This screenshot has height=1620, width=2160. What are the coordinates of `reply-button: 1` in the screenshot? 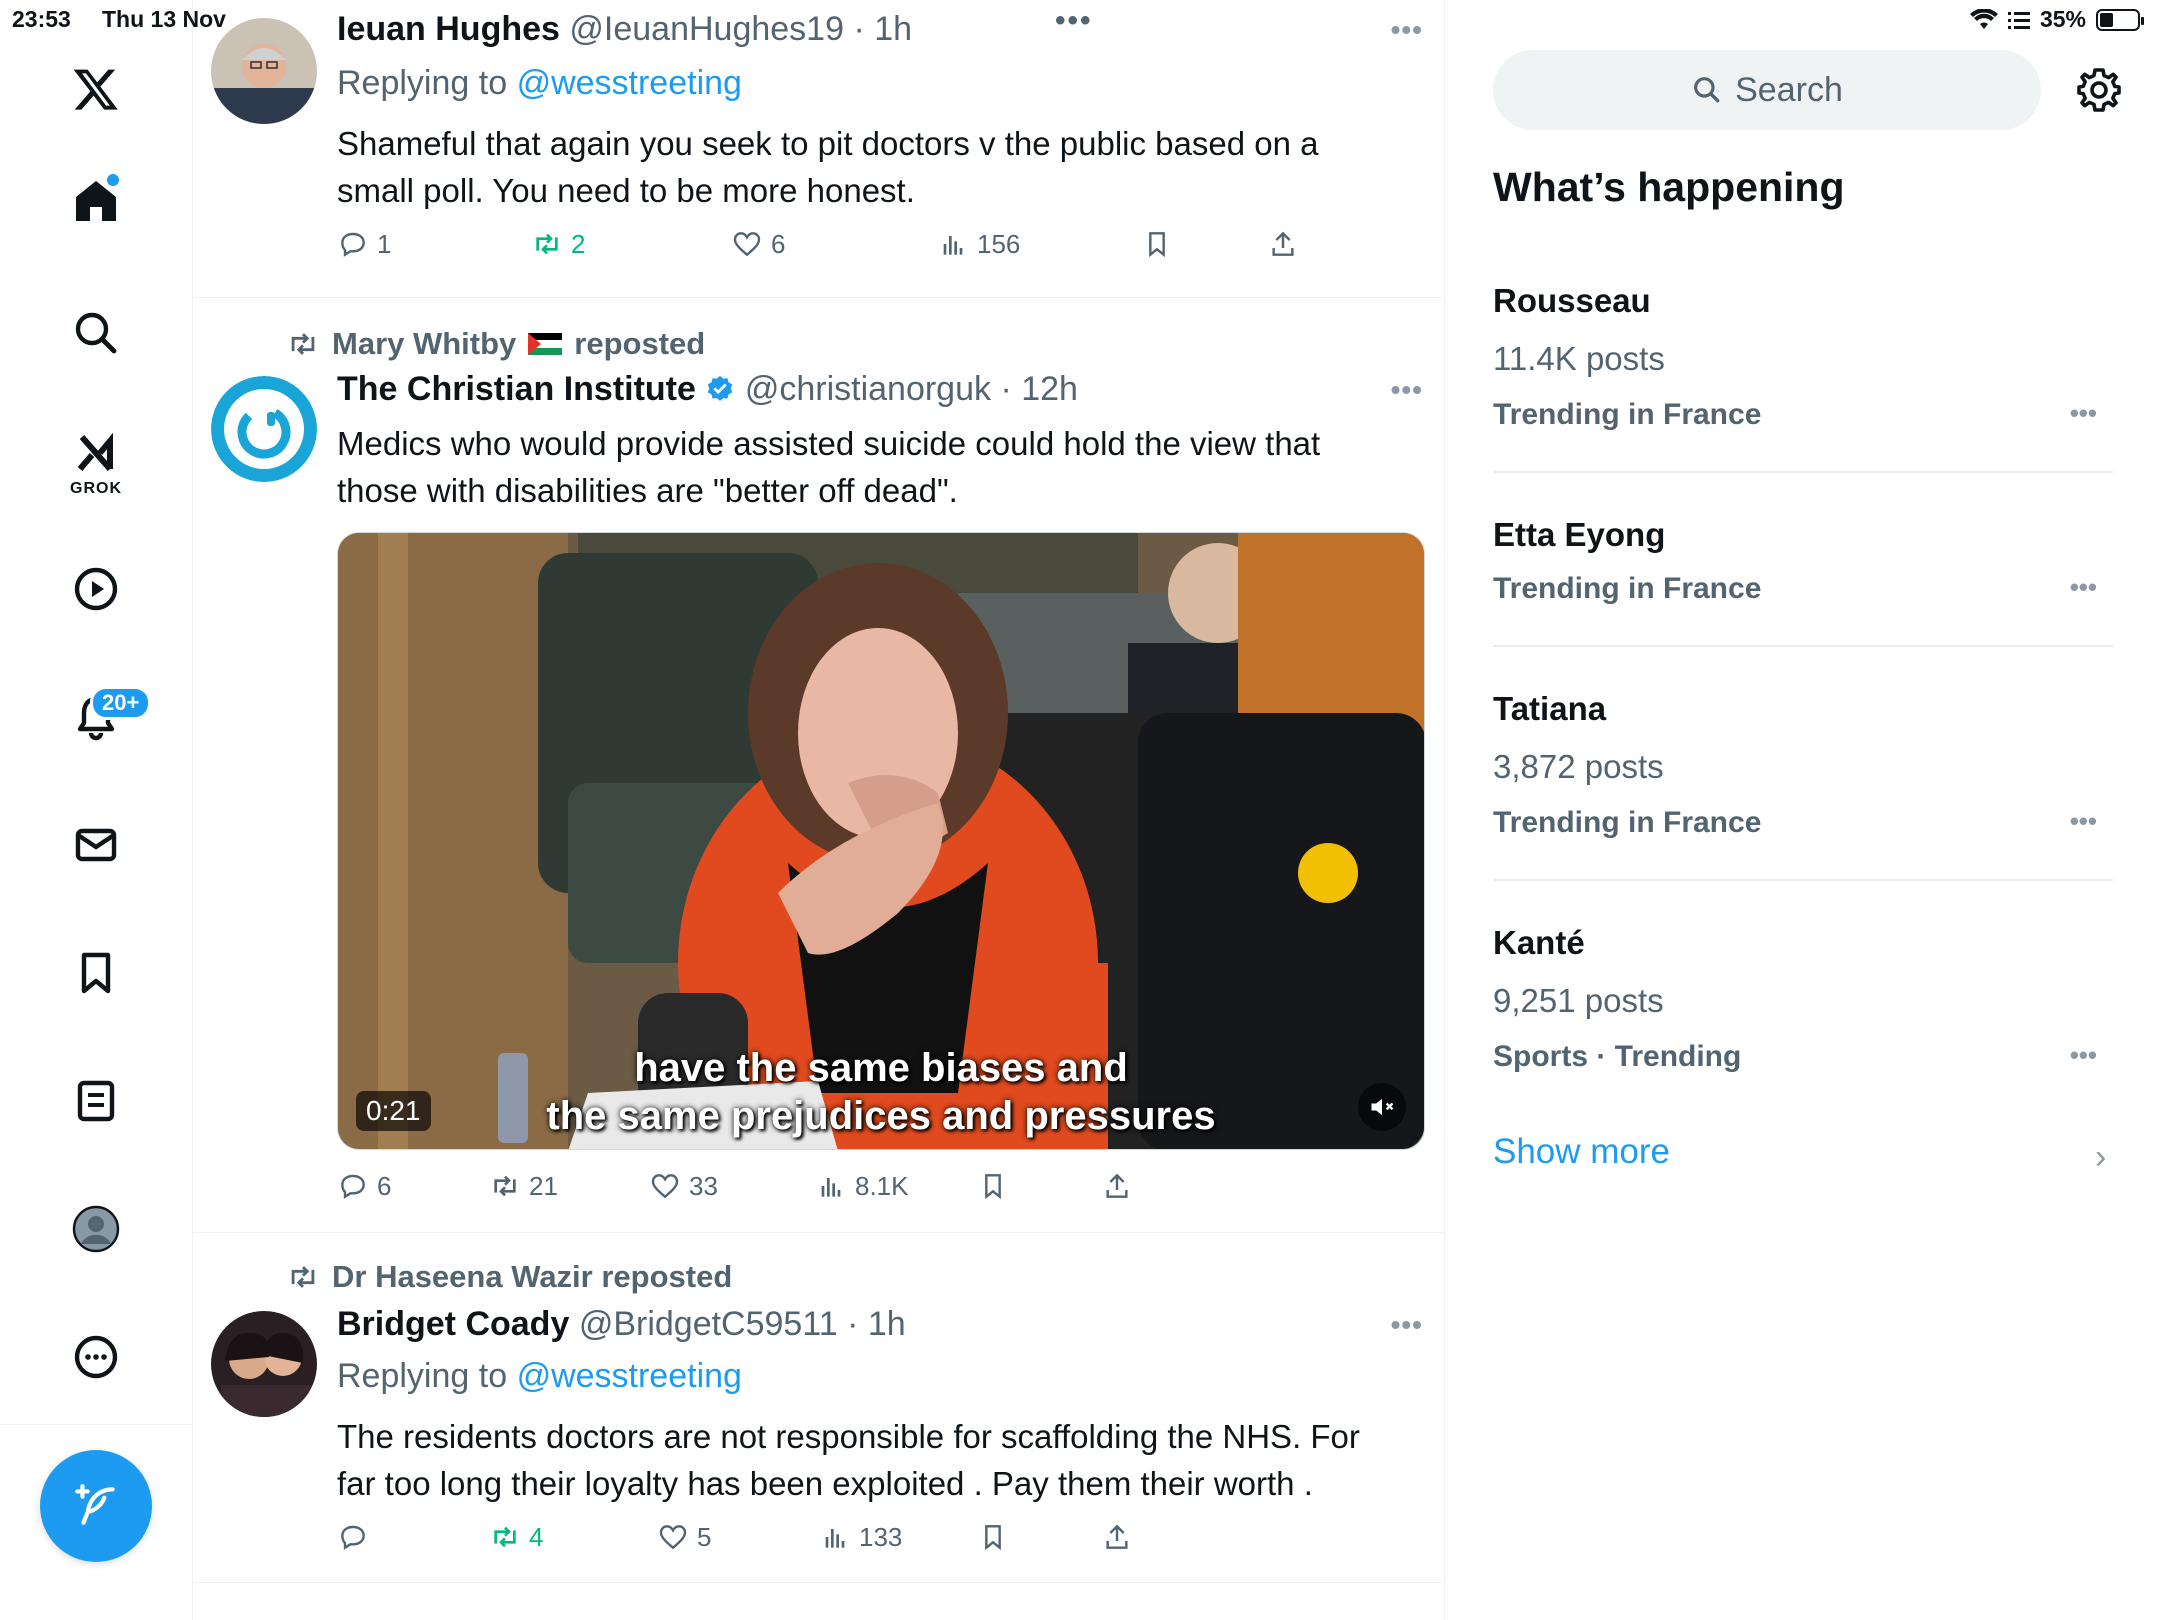 It's located at (364, 244).